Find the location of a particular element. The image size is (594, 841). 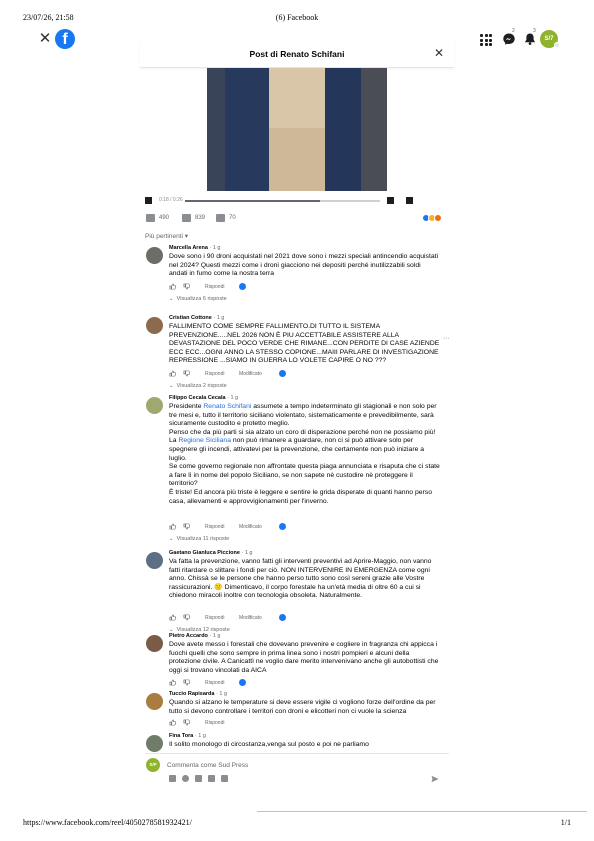

modal-title: Post di Renato Schifani is located at coordinates (297, 54).